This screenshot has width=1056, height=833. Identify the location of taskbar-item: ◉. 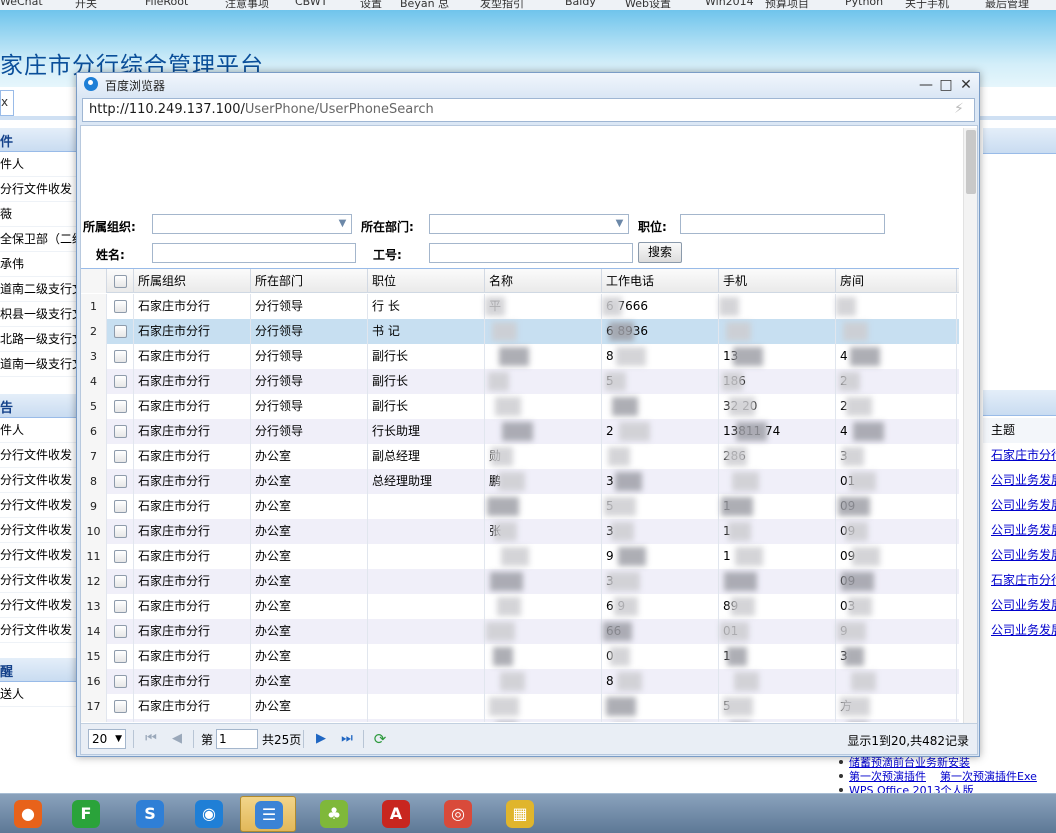
(209, 814).